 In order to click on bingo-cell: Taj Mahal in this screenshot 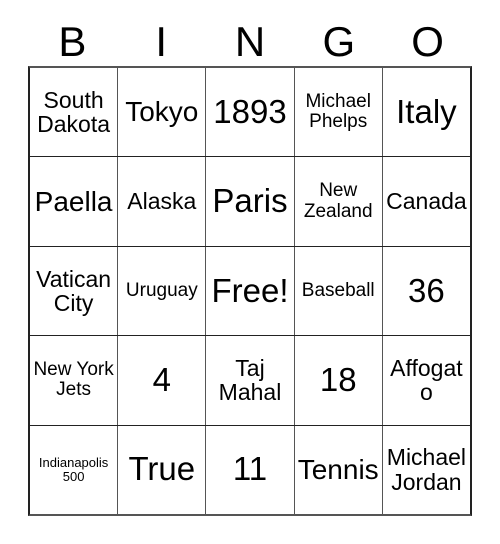, I will do `click(249, 380)`.